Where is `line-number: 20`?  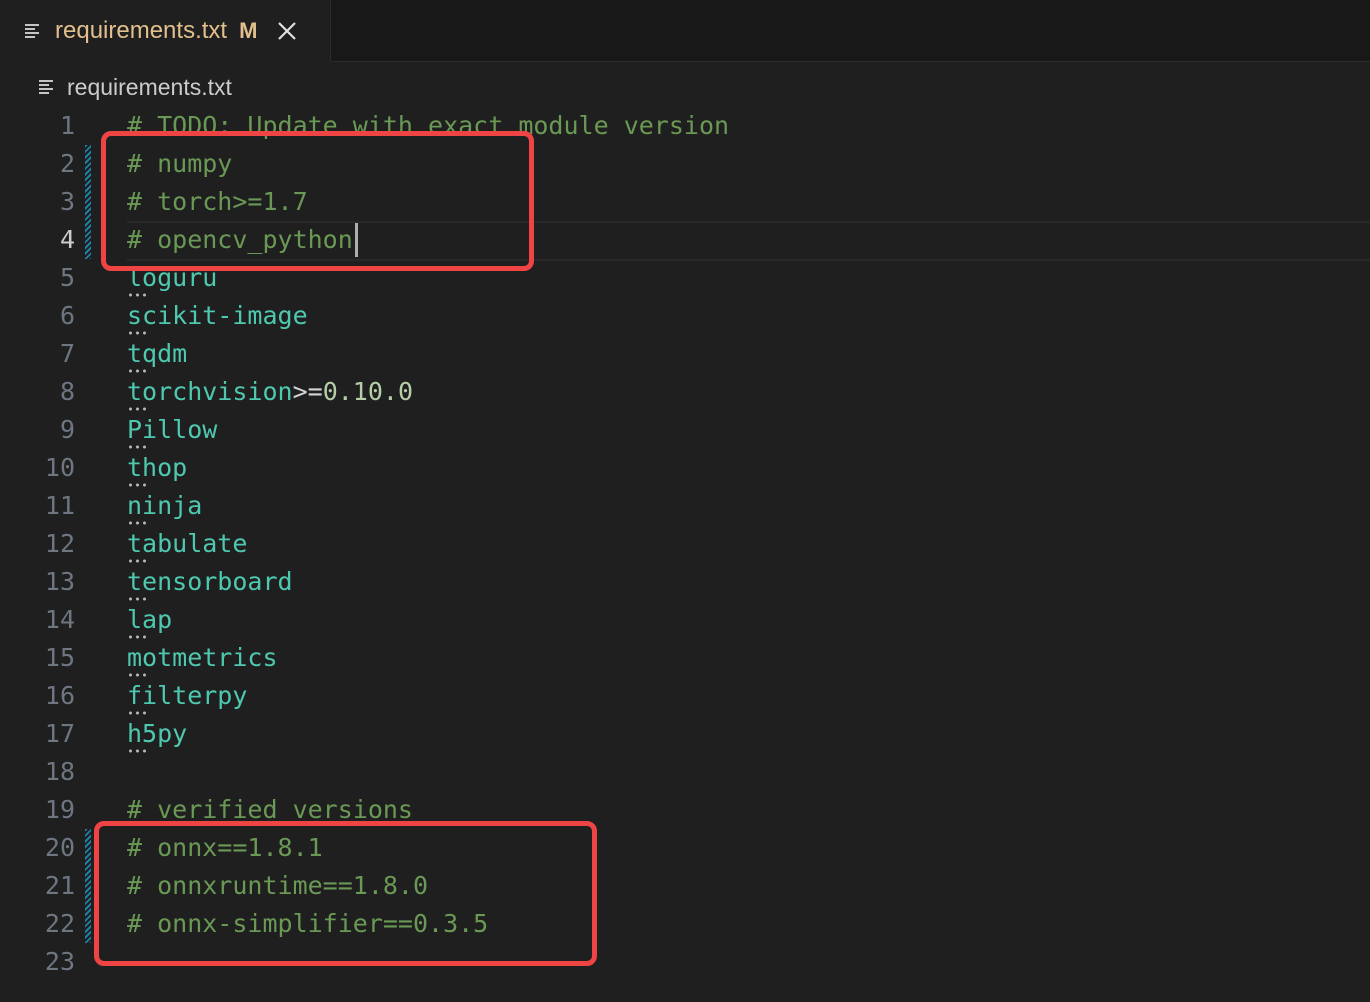 line-number: 20 is located at coordinates (59, 847).